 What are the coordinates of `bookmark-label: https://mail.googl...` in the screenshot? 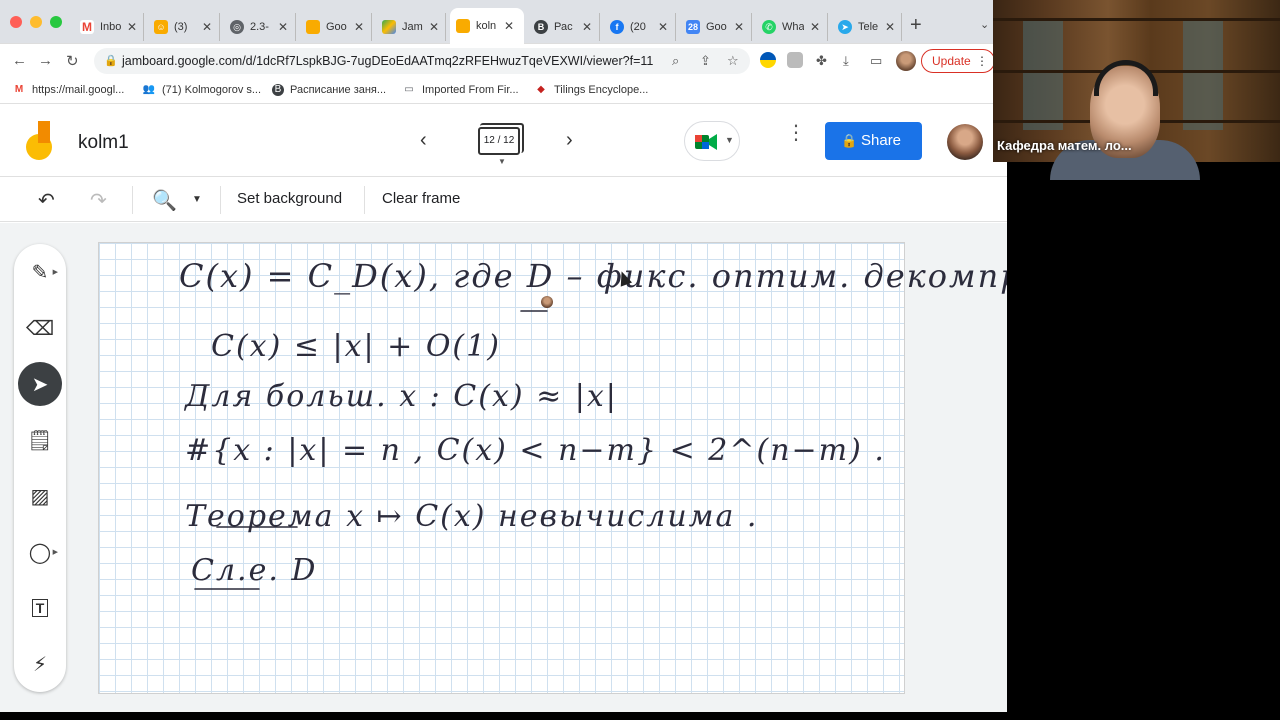 It's located at (78, 90).